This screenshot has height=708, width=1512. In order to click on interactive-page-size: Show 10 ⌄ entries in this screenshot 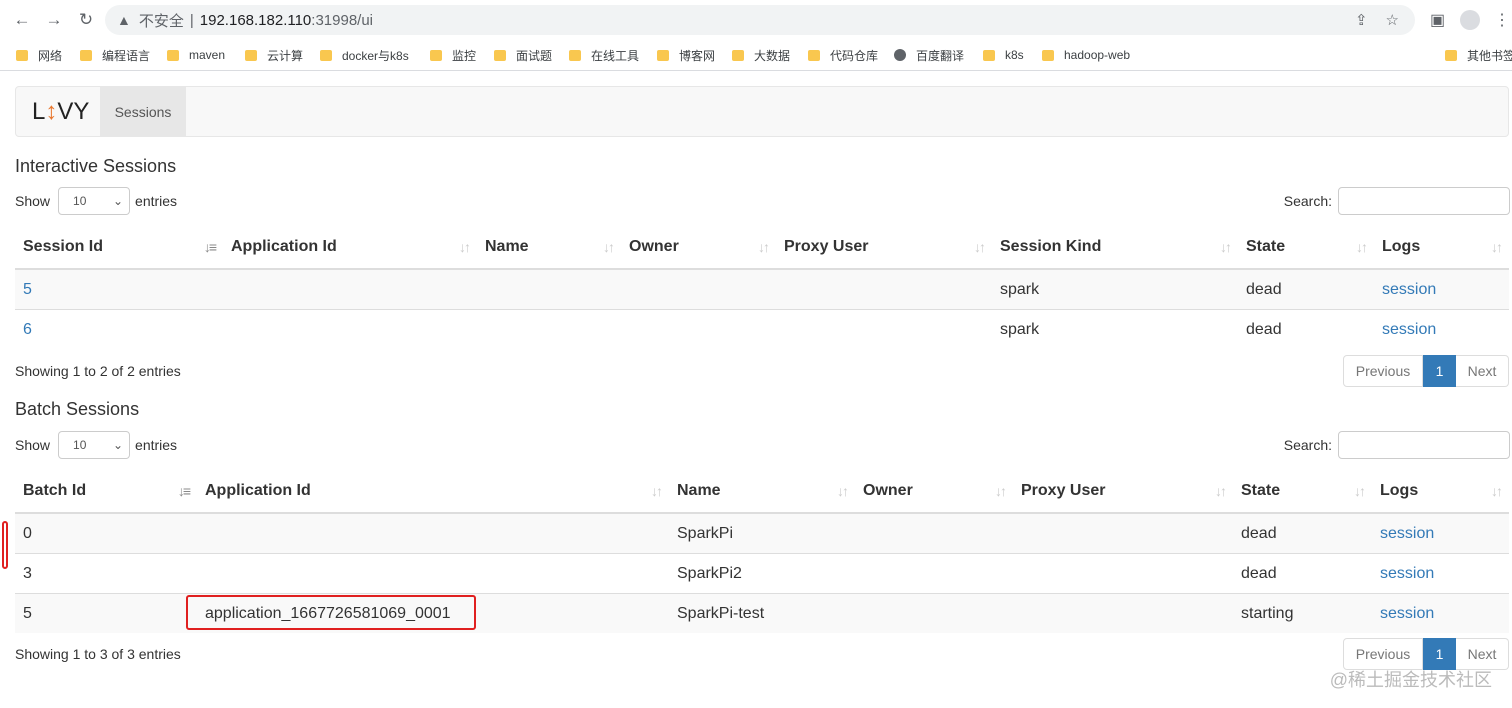, I will do `click(96, 201)`.